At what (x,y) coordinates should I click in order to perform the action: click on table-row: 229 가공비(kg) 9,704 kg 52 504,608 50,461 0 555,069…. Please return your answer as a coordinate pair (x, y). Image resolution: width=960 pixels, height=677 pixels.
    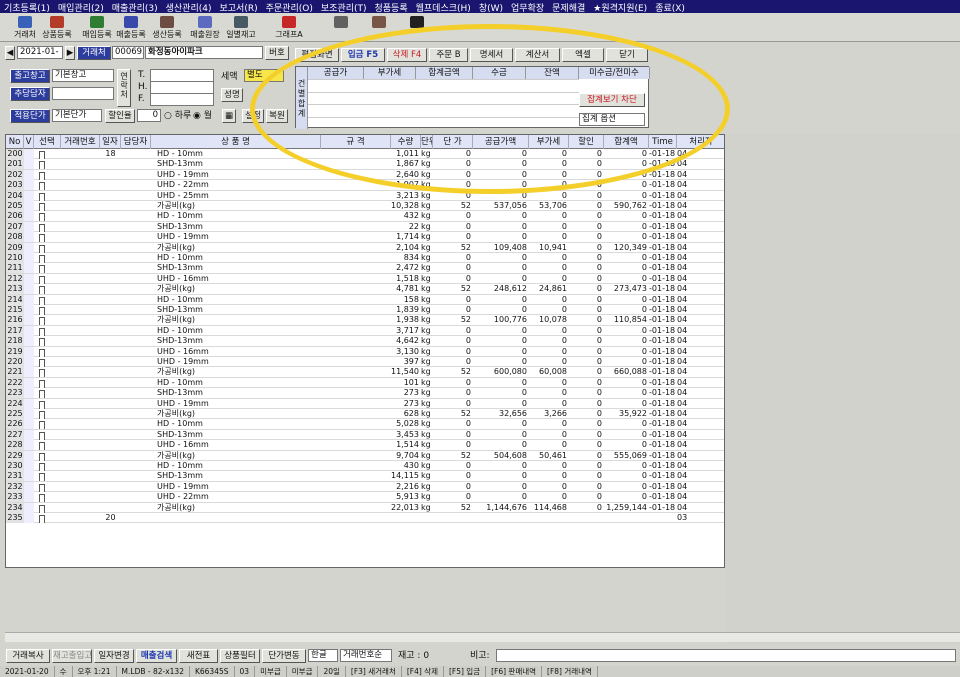
    Looking at the image, I should click on (365, 455).